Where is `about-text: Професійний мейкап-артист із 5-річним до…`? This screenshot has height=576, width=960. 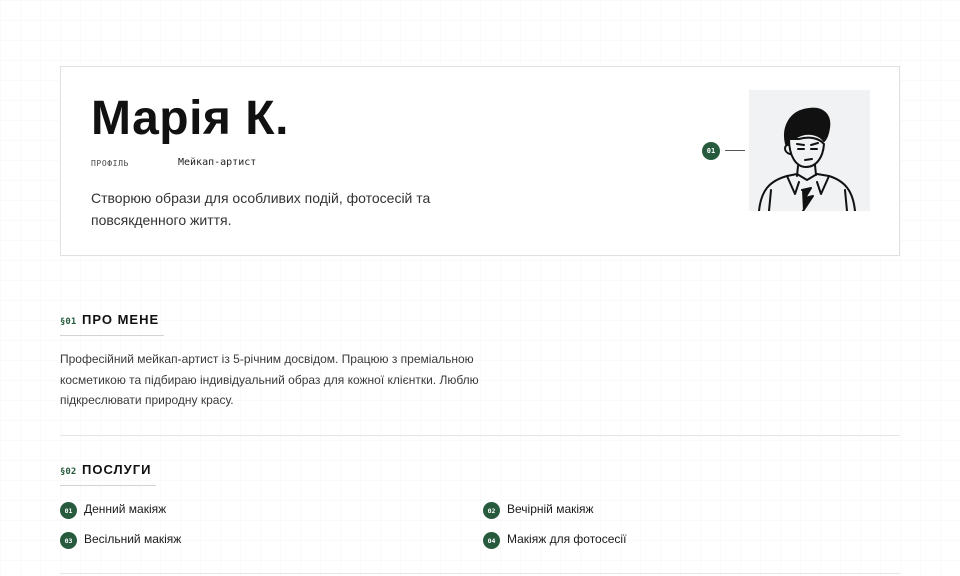 about-text: Професійний мейкап-артист із 5-річним до… is located at coordinates (269, 379).